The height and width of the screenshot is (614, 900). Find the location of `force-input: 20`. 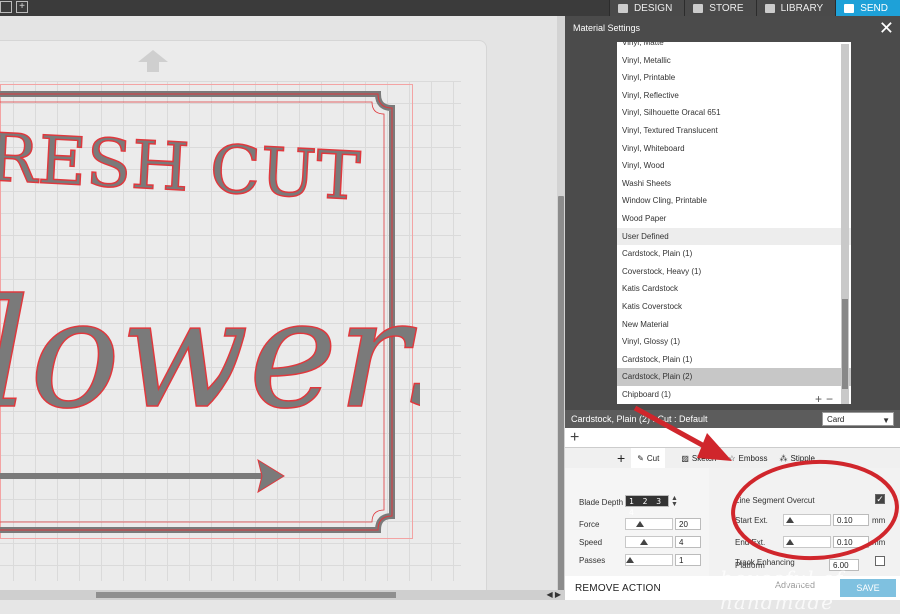

force-input: 20 is located at coordinates (688, 524).